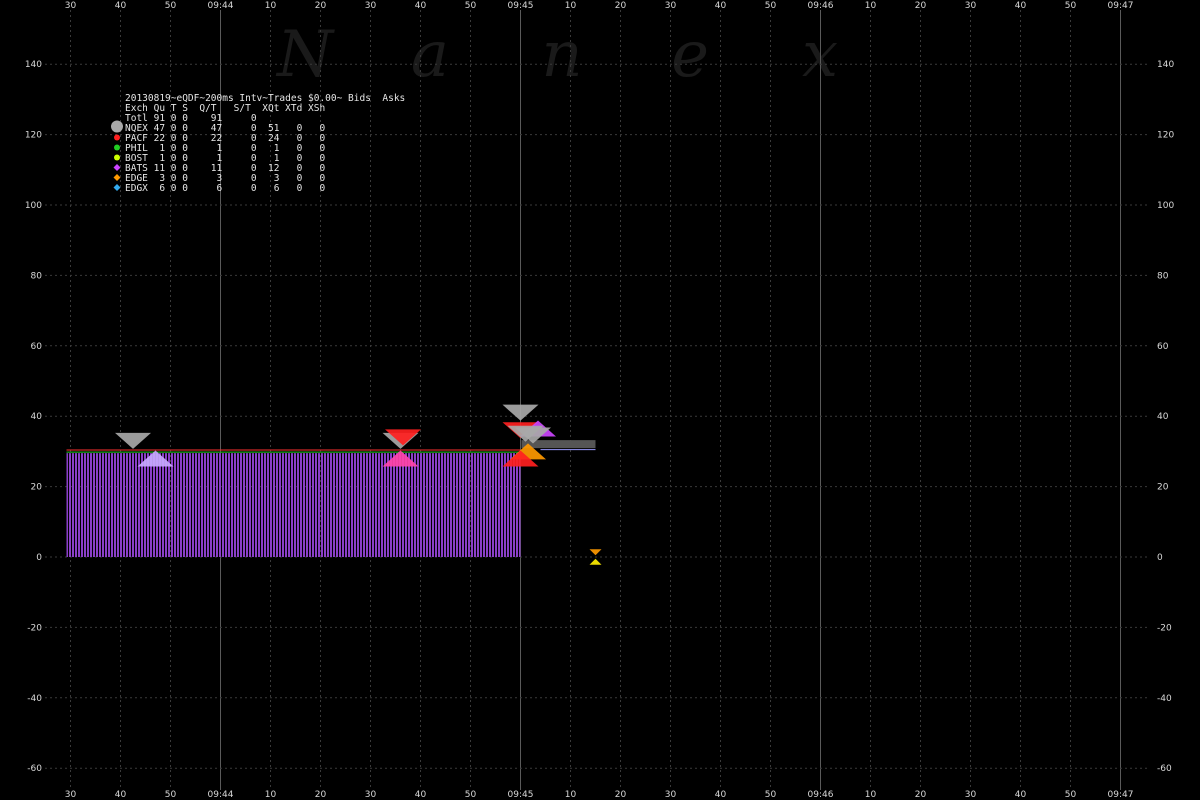  What do you see at coordinates (1164, 699) in the screenshot?
I see `y-tick-label-right: -40` at bounding box center [1164, 699].